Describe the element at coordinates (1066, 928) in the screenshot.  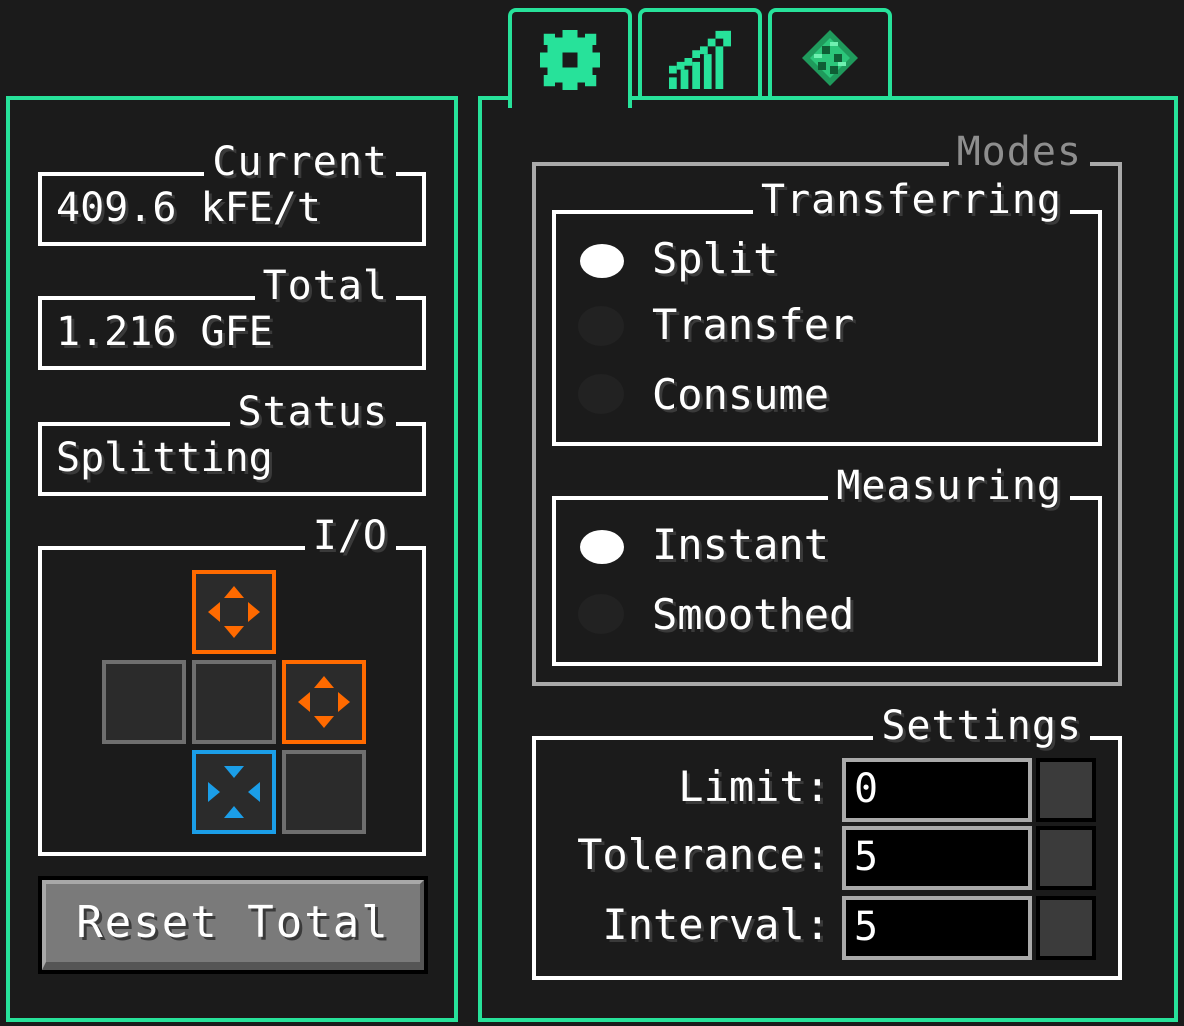
I see `interval-toggle-button` at that location.